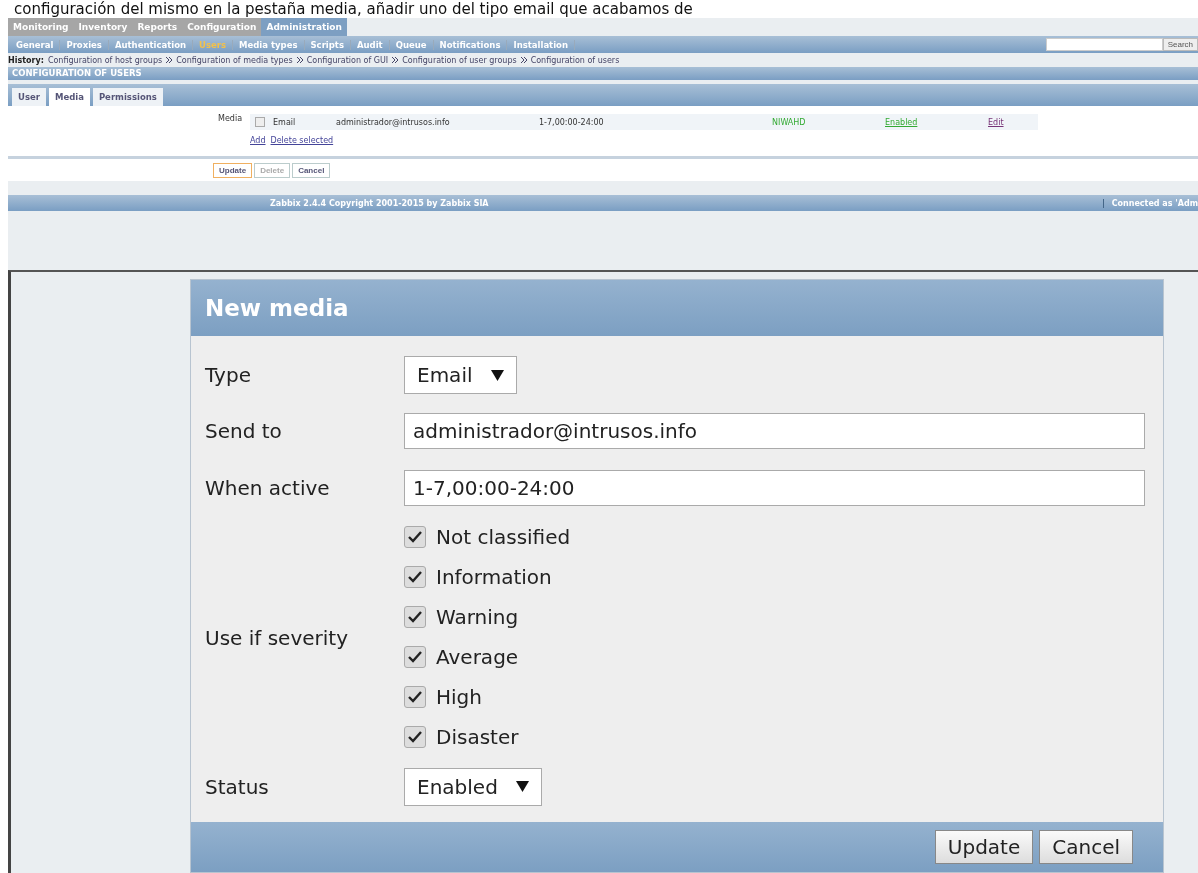 The height and width of the screenshot is (873, 1198). I want to click on history-link: Configuration of media types, so click(234, 60).